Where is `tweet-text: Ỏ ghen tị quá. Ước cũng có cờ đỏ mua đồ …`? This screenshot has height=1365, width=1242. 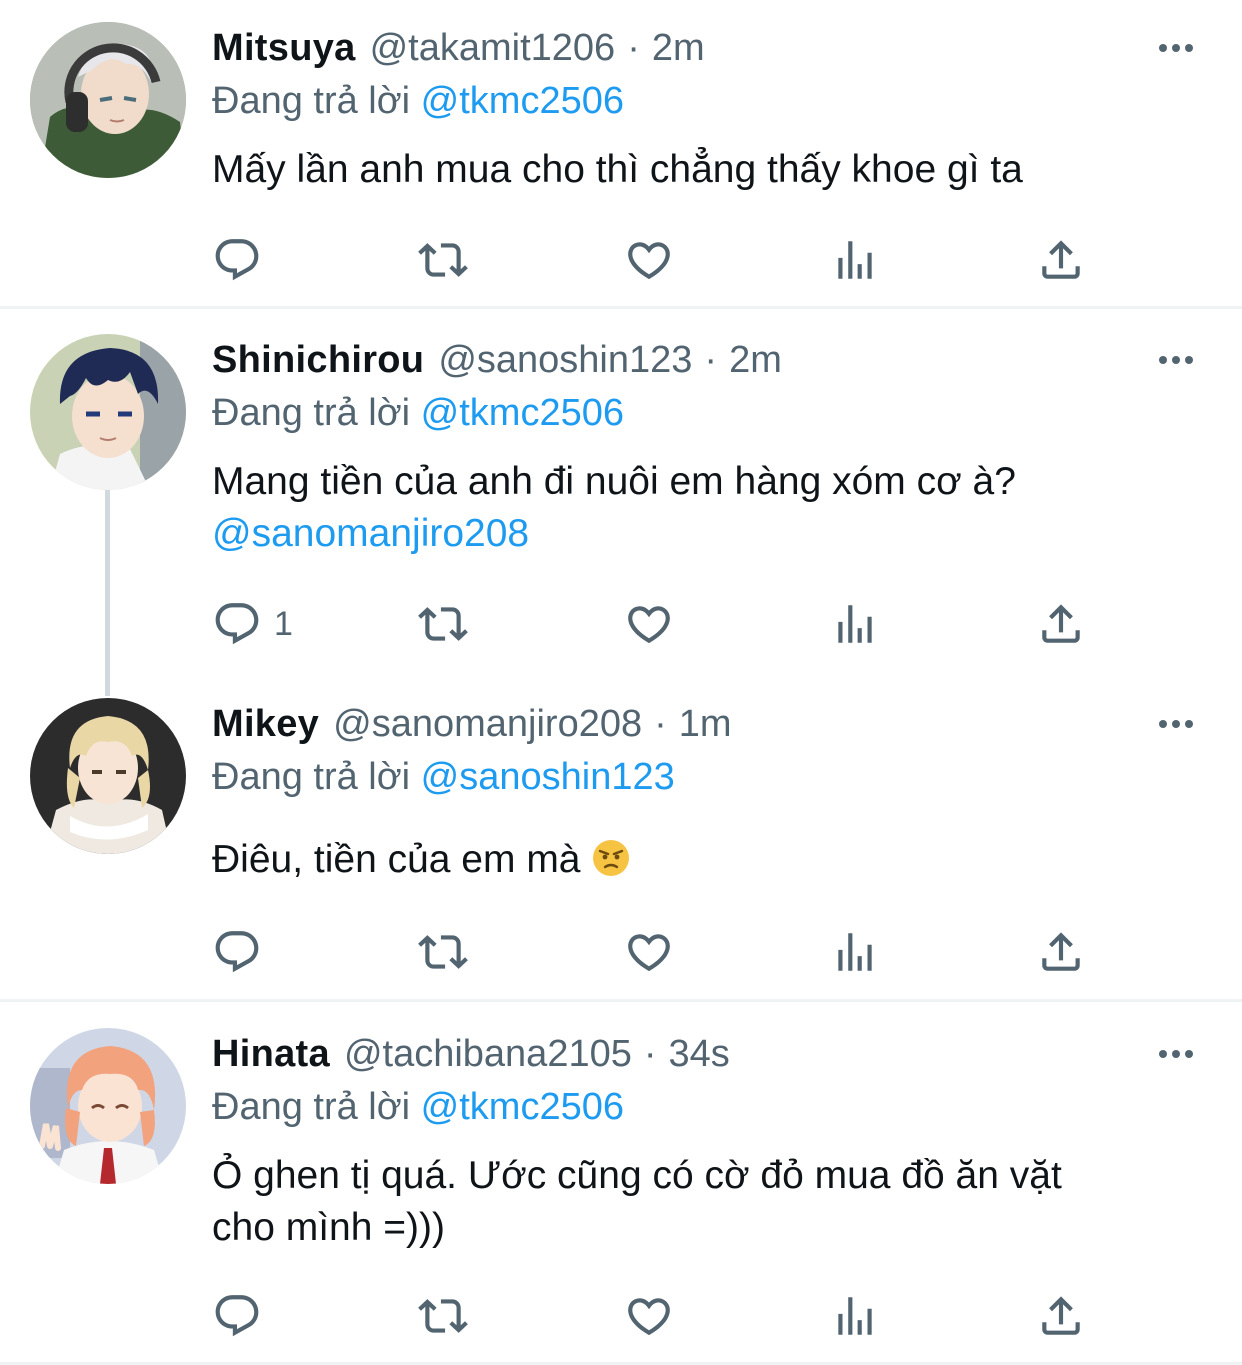
tweet-text: Ỏ ghen tị quá. Ước cũng có cờ đỏ mua đồ … is located at coordinates (707, 1202).